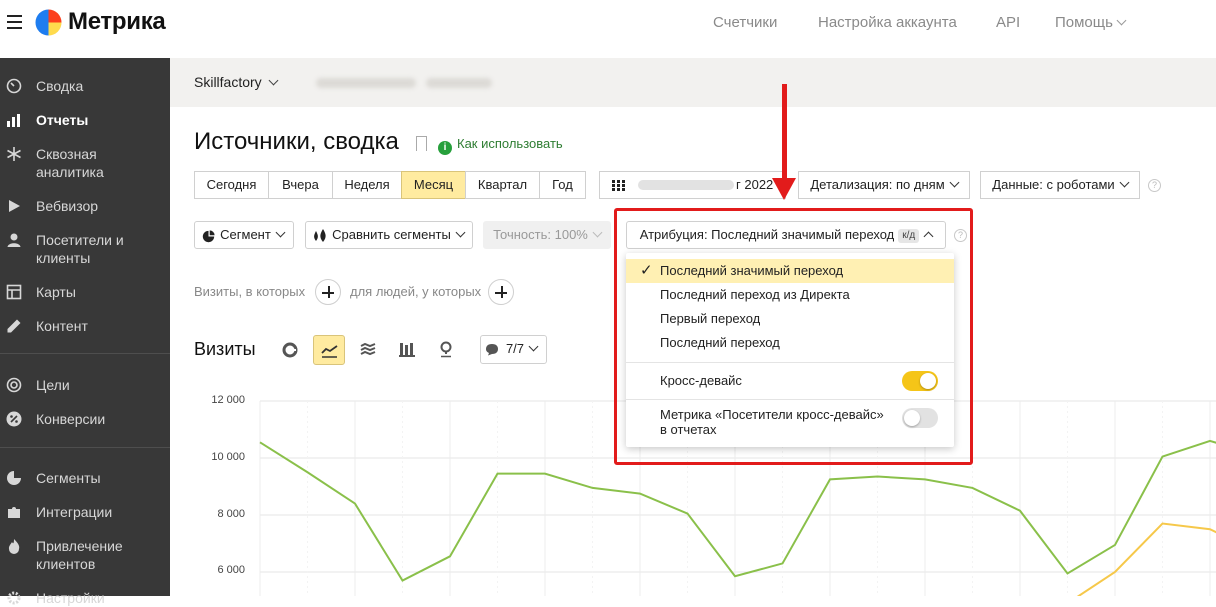 The width and height of the screenshot is (1216, 607). Describe the element at coordinates (510, 143) in the screenshot. I see `how-to-use-label: Как использовать` at that location.